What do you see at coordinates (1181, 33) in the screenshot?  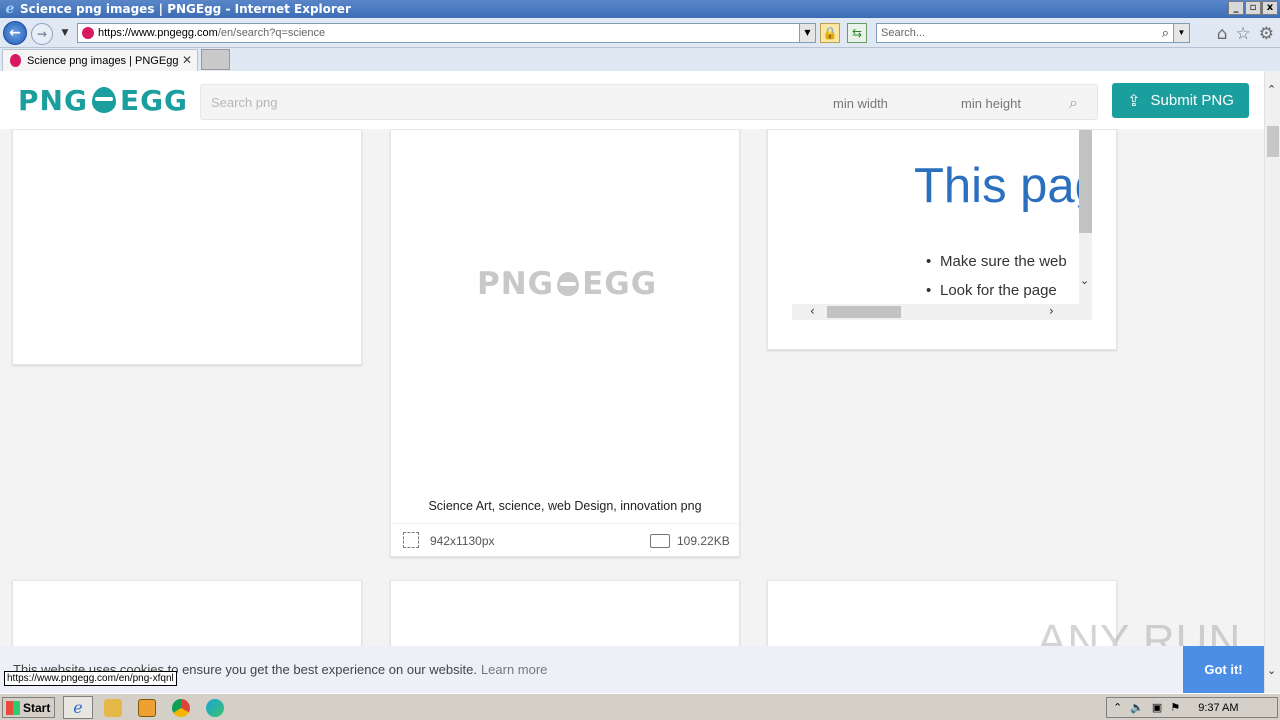 I see `search-dropdown-icon: ▼` at bounding box center [1181, 33].